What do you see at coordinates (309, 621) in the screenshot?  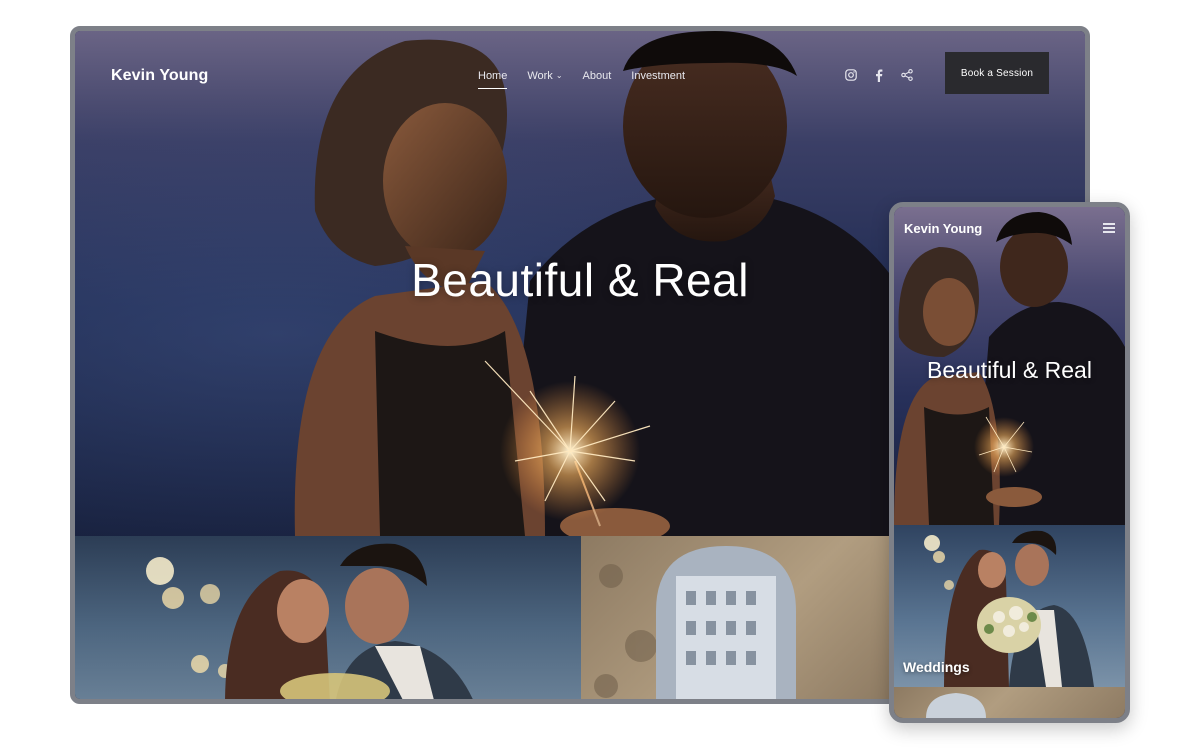 I see `wedding-kiss-photo` at bounding box center [309, 621].